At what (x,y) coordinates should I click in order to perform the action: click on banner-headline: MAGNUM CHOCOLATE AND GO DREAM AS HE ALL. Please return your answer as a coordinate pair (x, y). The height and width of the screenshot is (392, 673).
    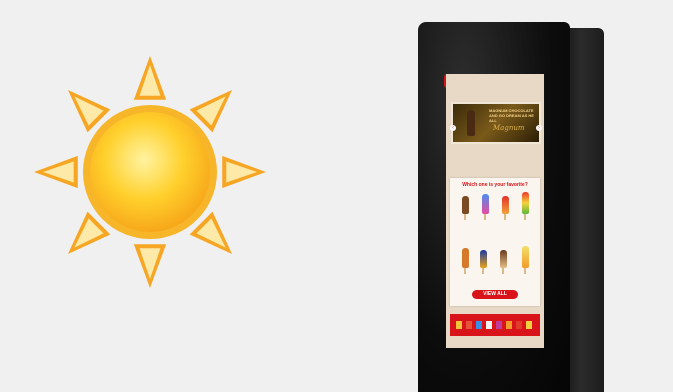
    Looking at the image, I should click on (511, 115).